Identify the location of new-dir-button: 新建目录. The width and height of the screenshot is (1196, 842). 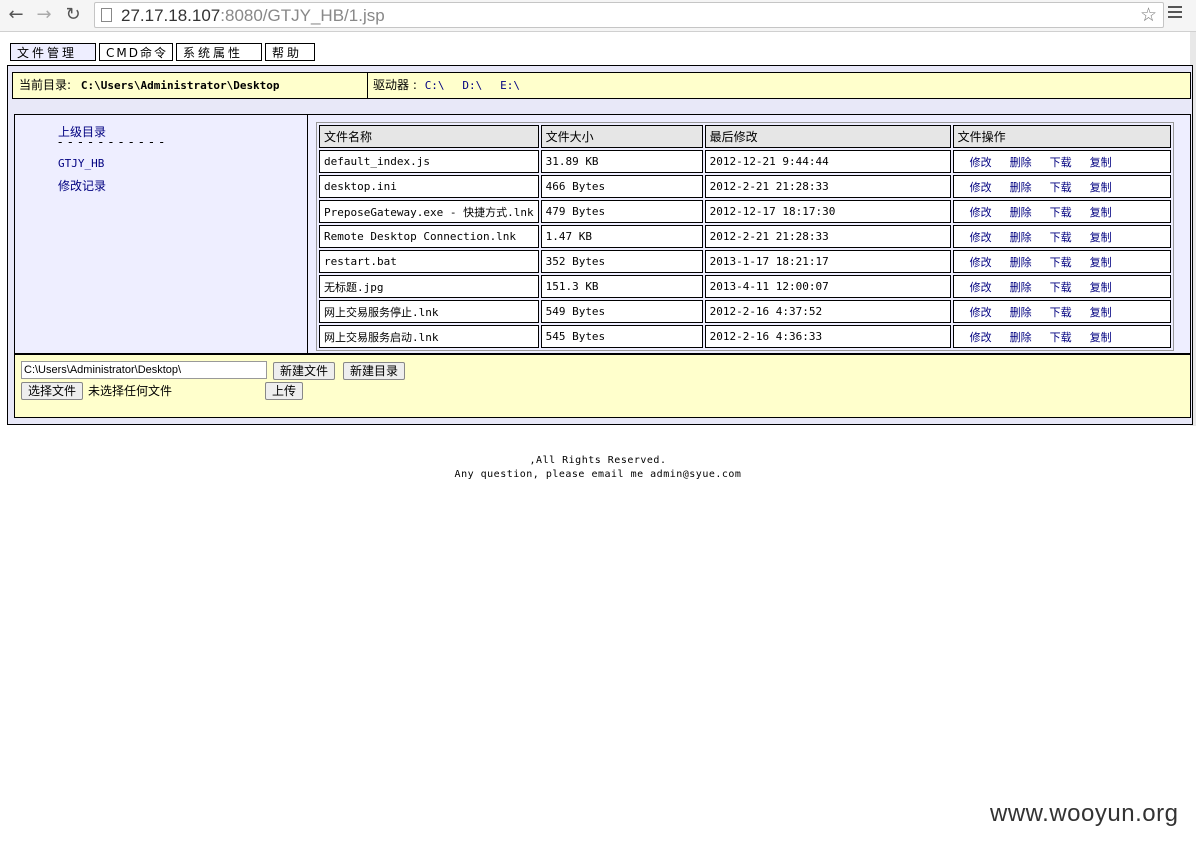
(374, 371).